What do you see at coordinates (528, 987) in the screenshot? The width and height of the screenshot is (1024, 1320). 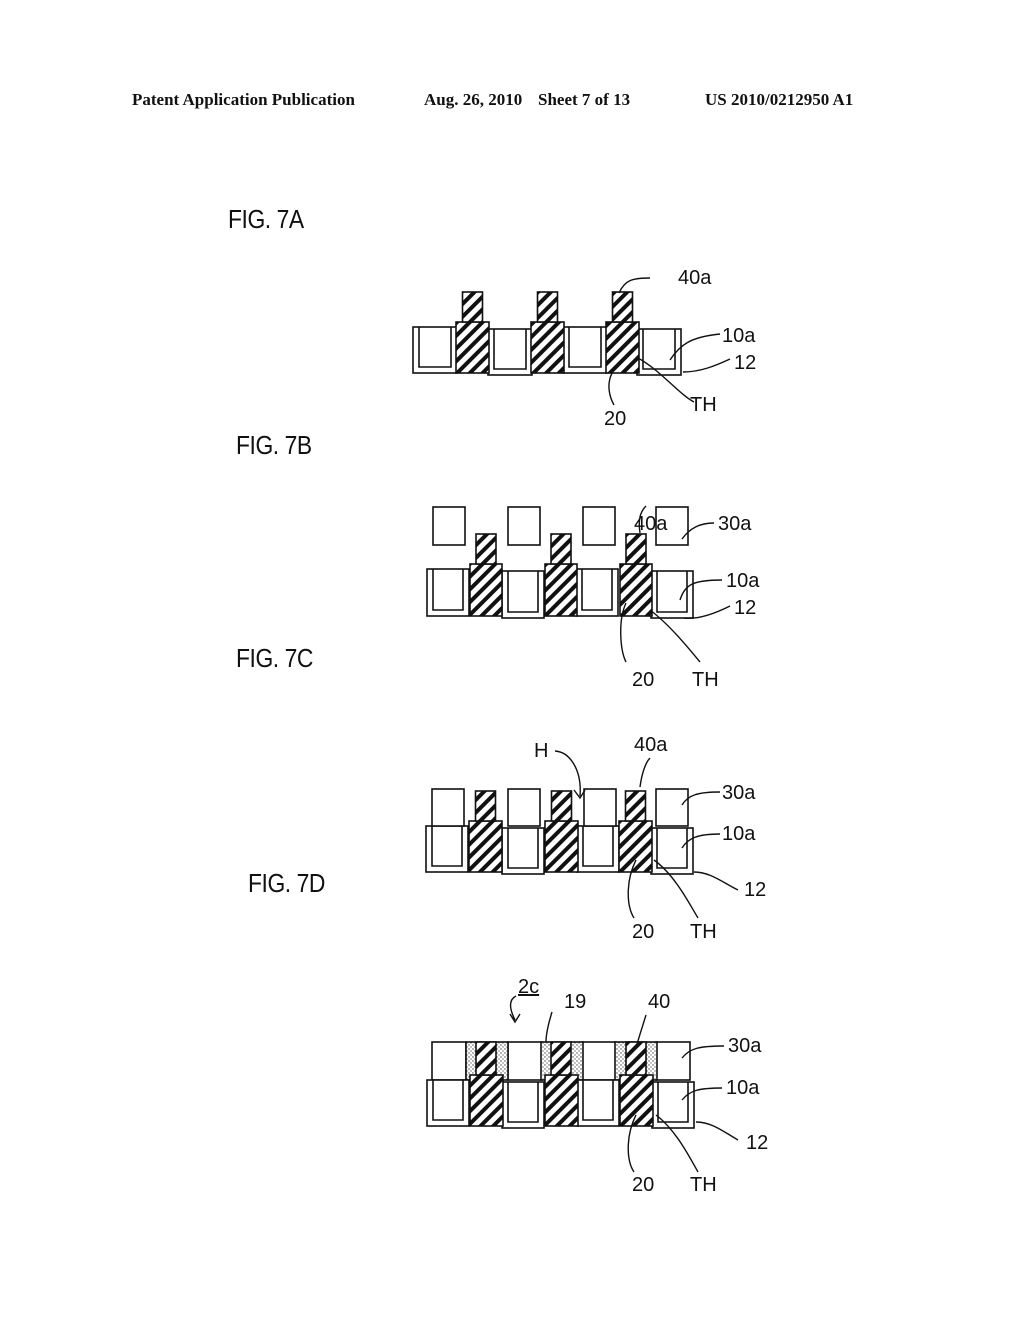 I see `ref-2c: 2c` at bounding box center [528, 987].